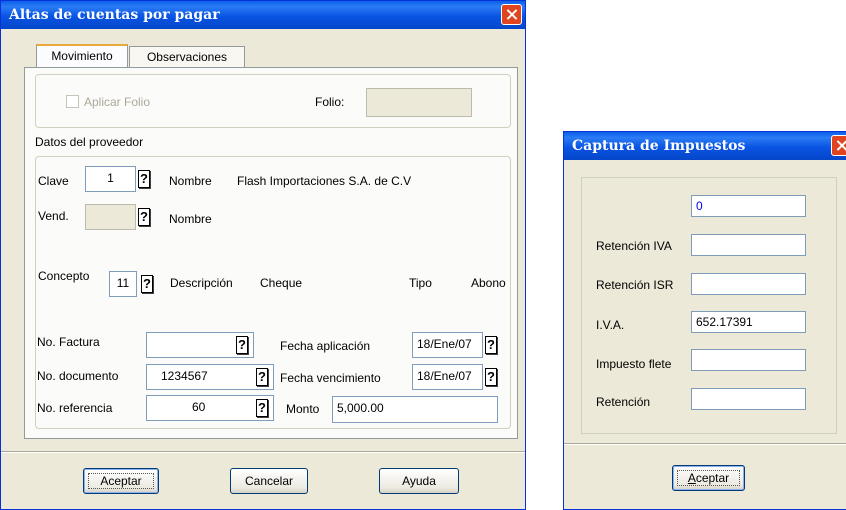  I want to click on tax-close-icon, so click(838, 145).